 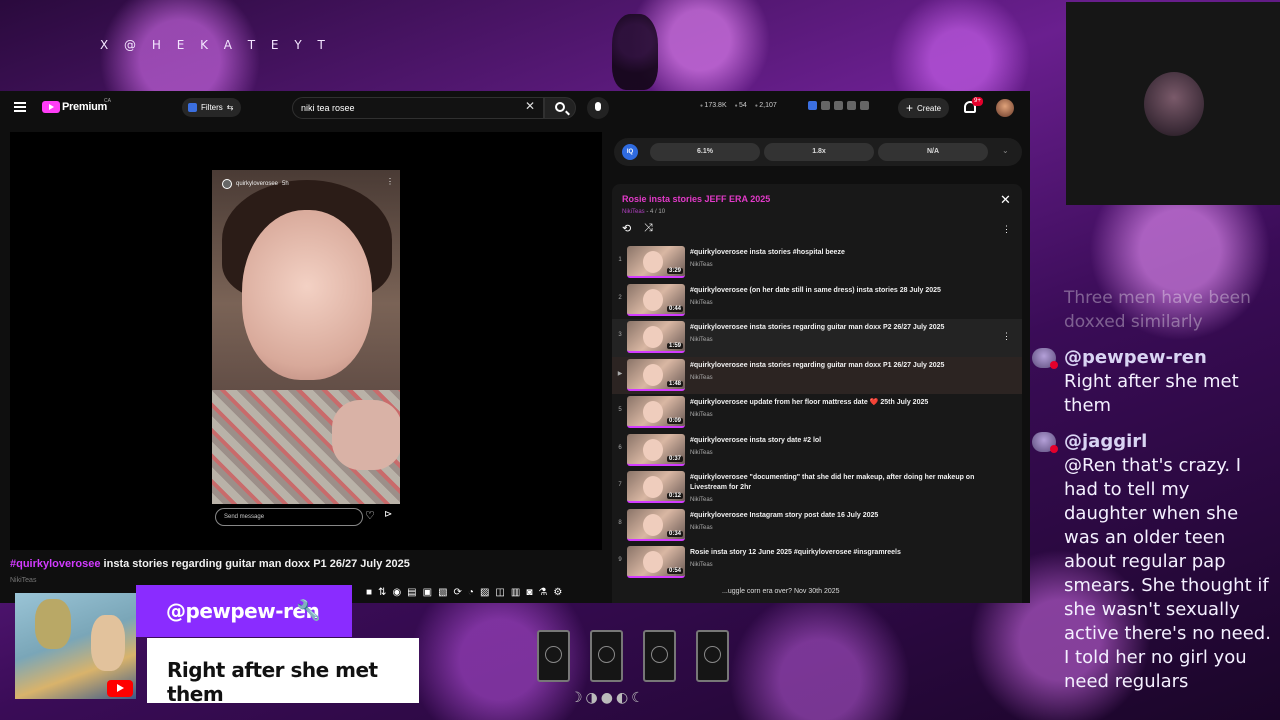 What do you see at coordinates (382, 592) in the screenshot?
I see `sort-icon: ⇅` at bounding box center [382, 592].